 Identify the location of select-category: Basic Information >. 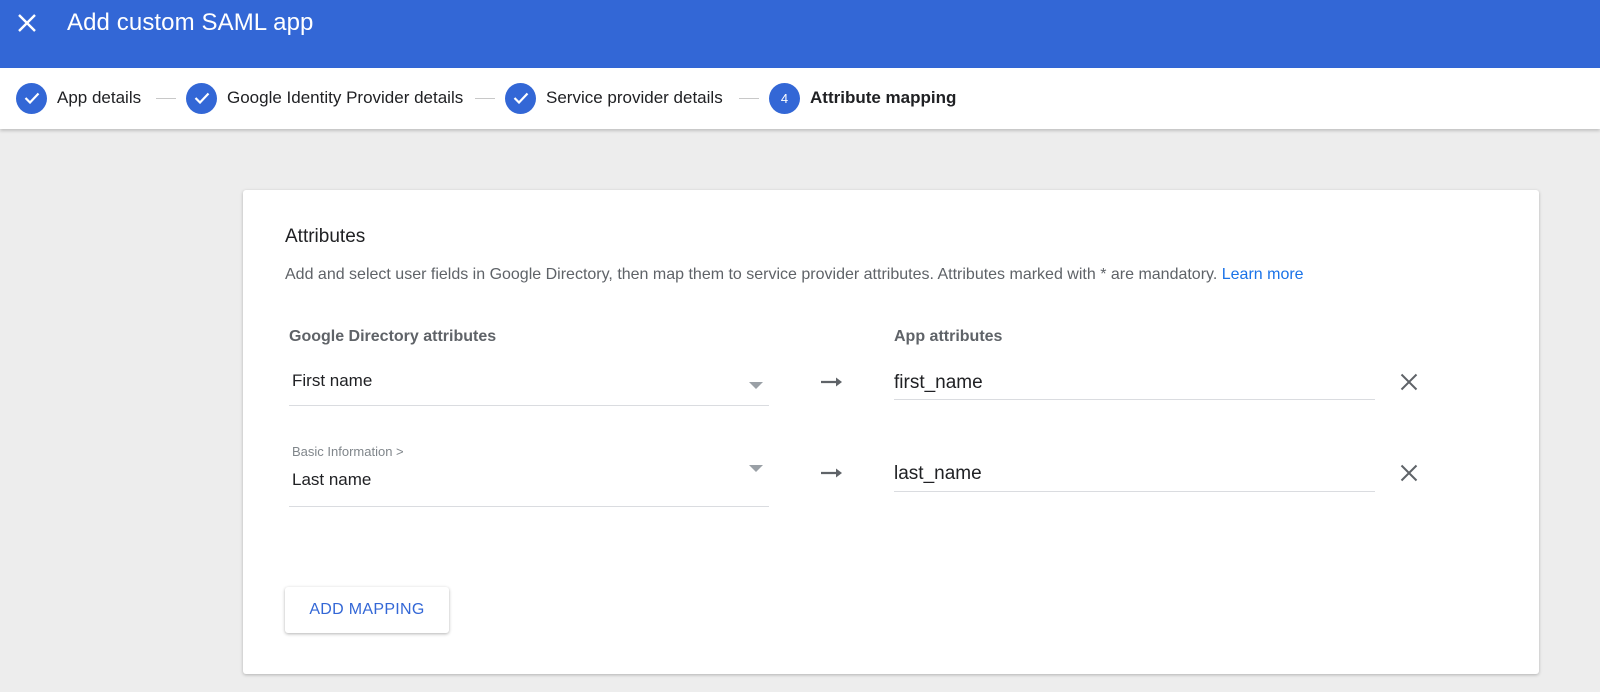
(348, 451).